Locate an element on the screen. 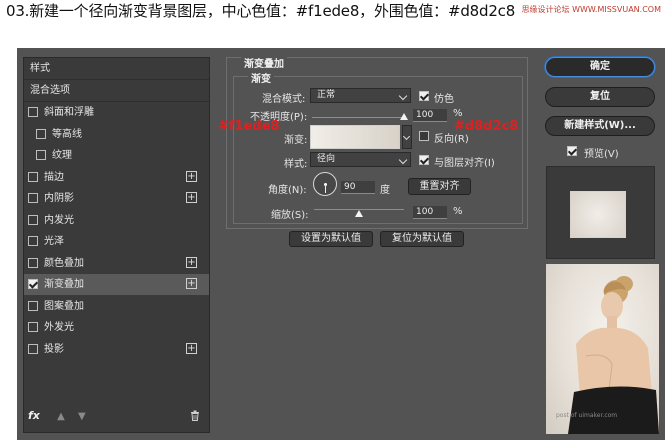 The height and width of the screenshot is (442, 665). scale-label: 缩放(S): is located at coordinates (290, 215).